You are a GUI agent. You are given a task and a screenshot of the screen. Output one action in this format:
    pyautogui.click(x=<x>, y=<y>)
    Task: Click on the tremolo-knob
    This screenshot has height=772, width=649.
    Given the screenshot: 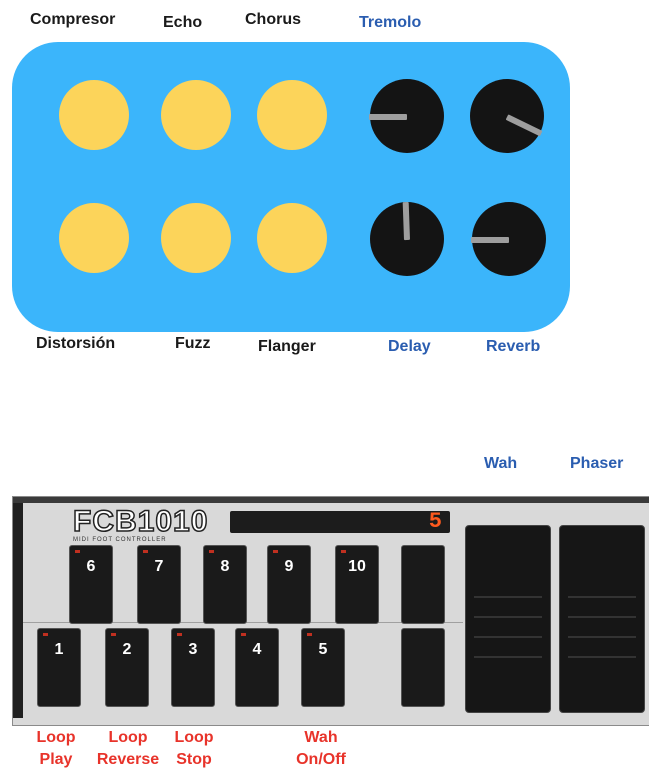 What is the action you would take?
    pyautogui.click(x=406, y=116)
    